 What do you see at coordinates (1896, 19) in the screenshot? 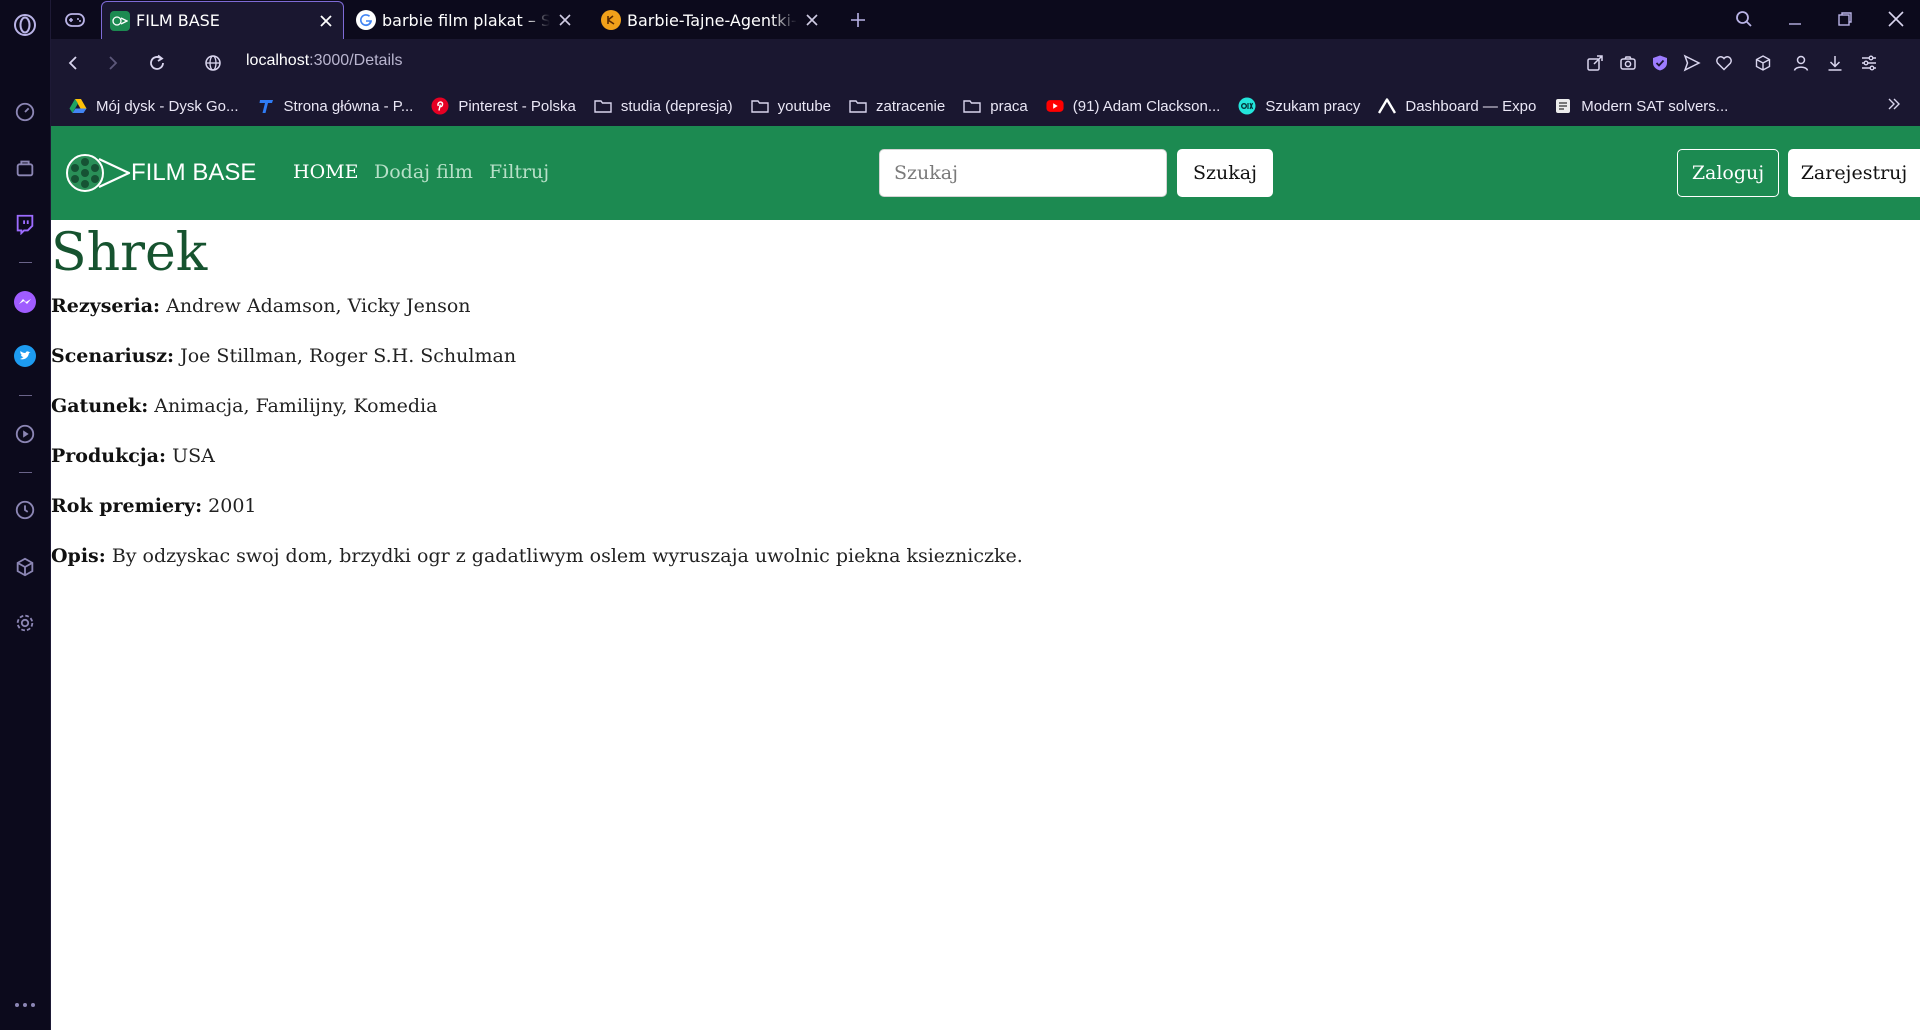
I see `close-window-icon` at bounding box center [1896, 19].